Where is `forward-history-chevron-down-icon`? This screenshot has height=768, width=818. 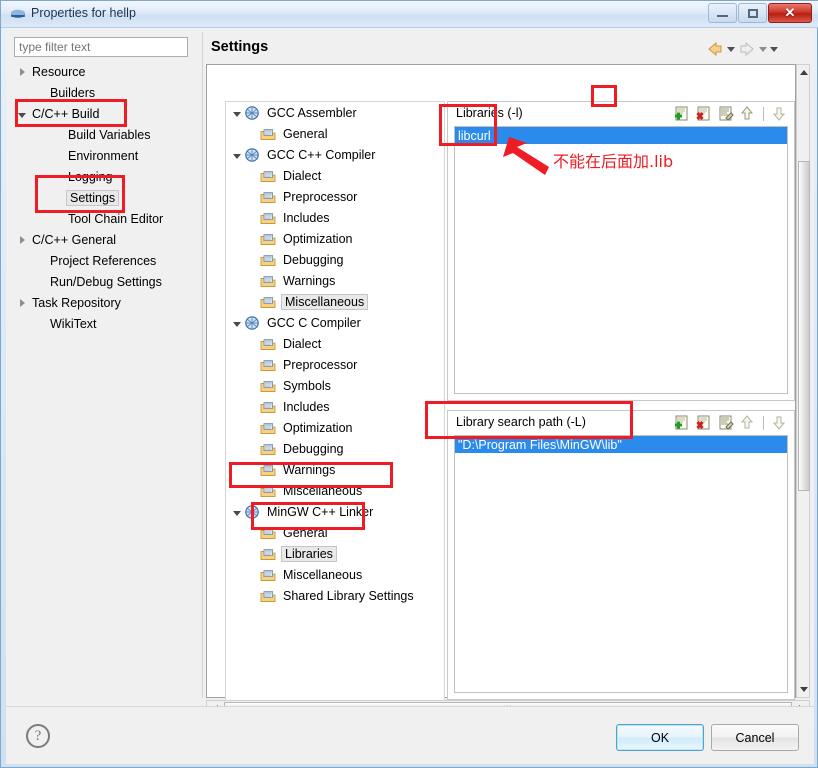
forward-history-chevron-down-icon is located at coordinates (763, 49).